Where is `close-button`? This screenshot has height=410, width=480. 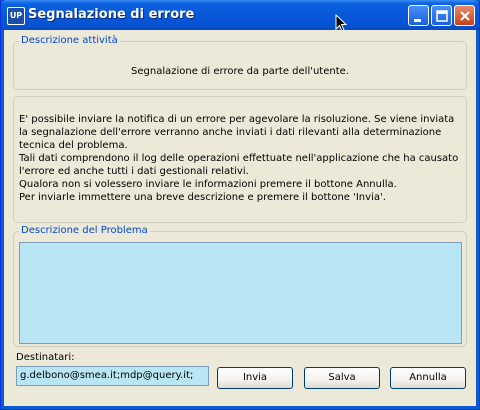 close-button is located at coordinates (464, 15).